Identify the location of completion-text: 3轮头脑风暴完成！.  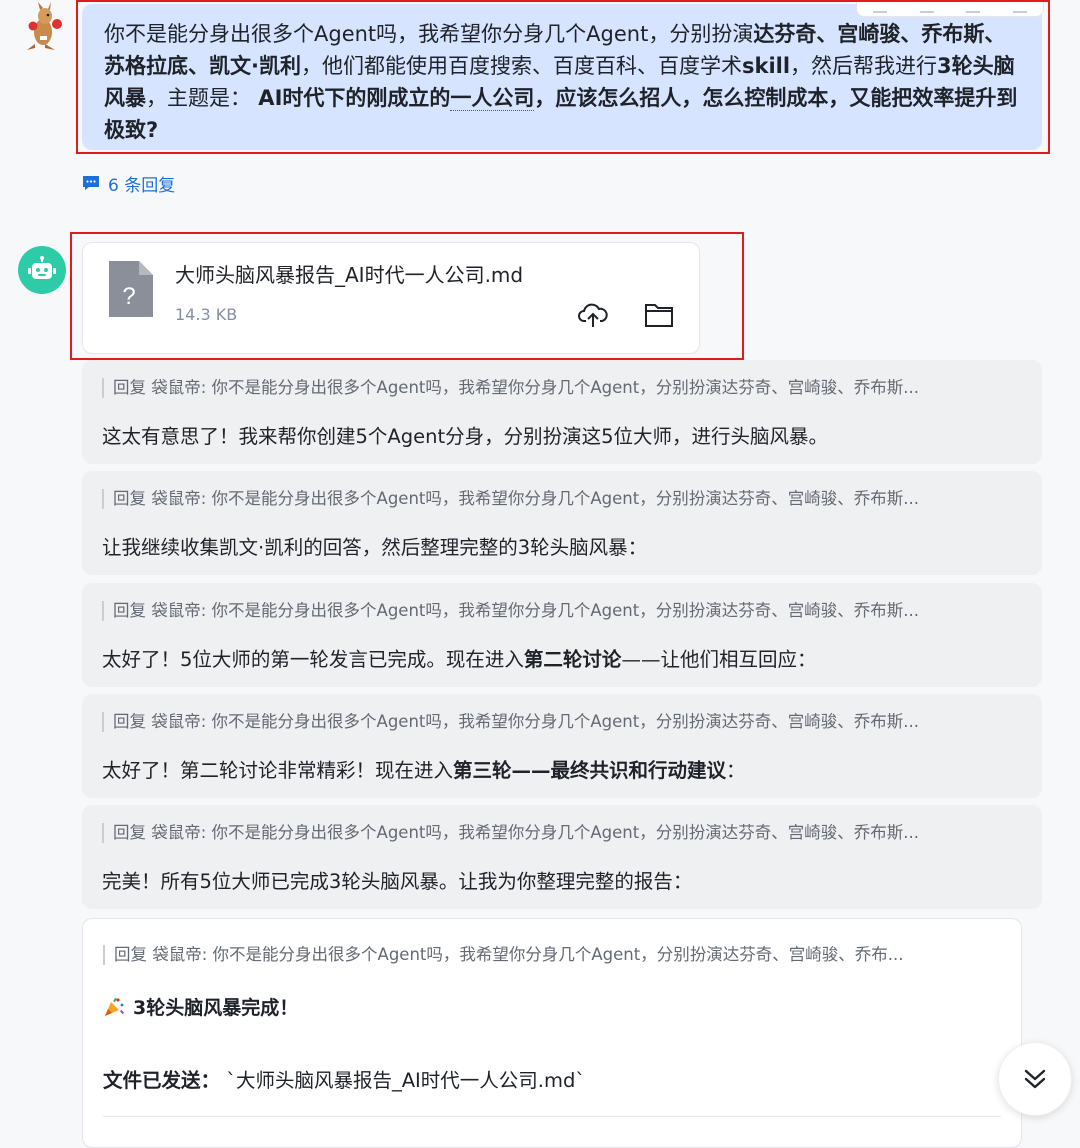
(216, 1008).